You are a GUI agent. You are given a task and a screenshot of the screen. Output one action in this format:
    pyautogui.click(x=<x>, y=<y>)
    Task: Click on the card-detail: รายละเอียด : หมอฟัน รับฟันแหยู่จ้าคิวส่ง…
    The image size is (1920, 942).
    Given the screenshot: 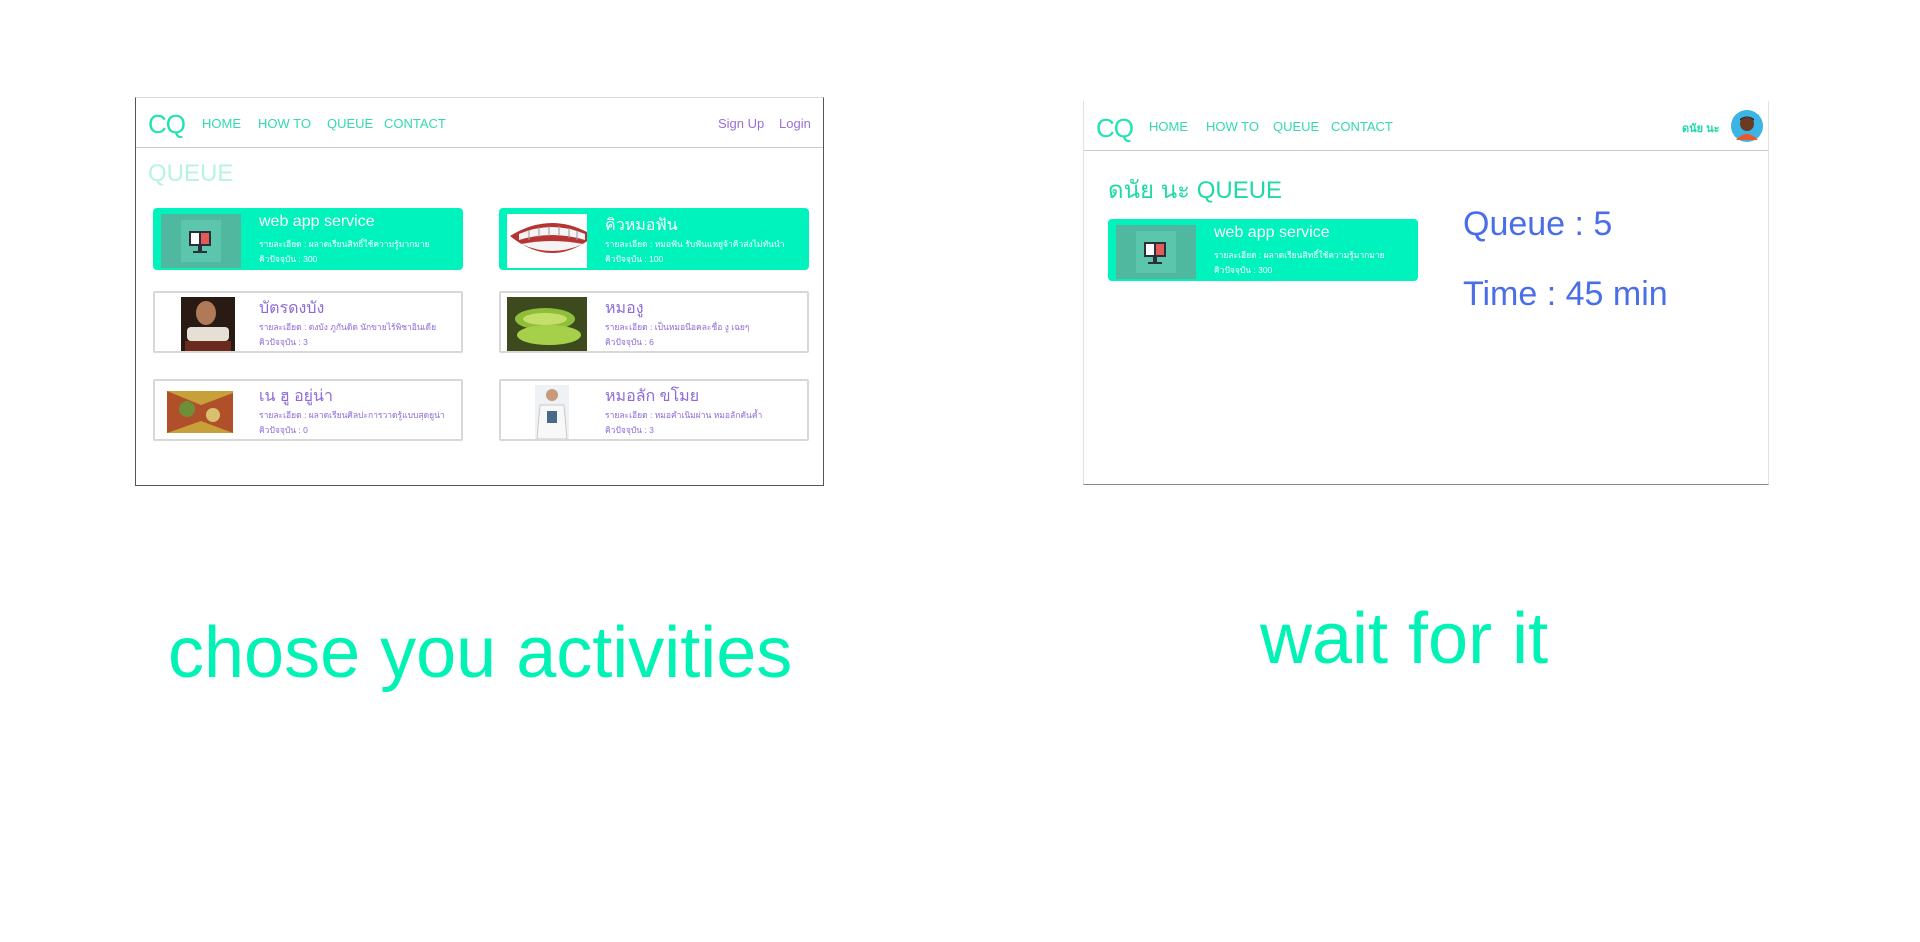 What is the action you would take?
    pyautogui.click(x=695, y=244)
    